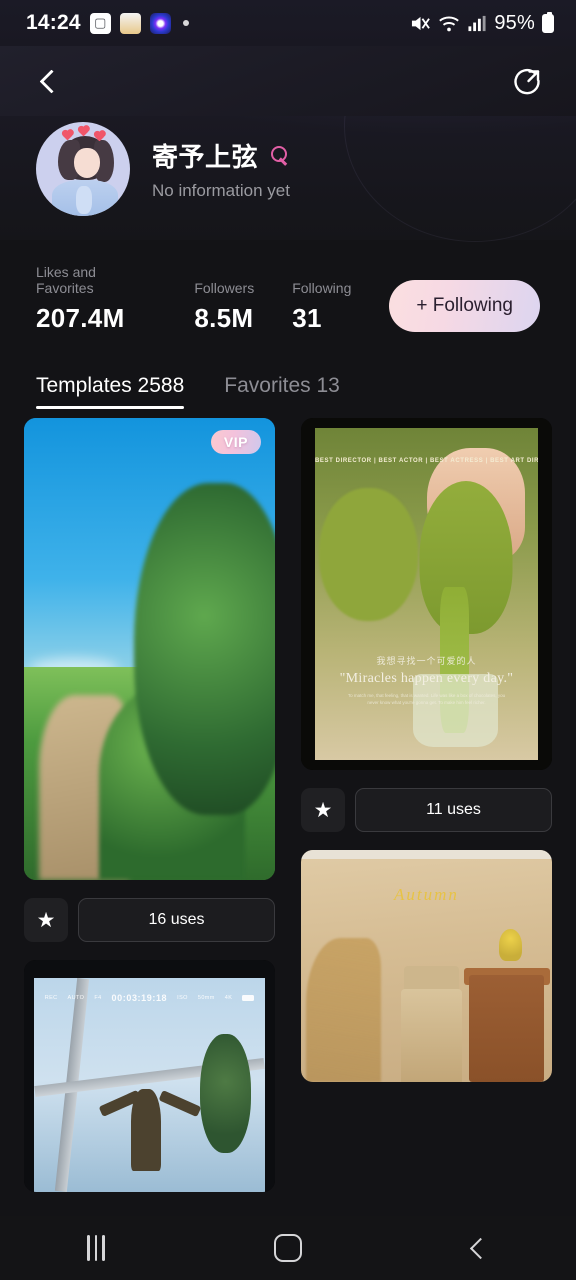 This screenshot has width=576, height=1280. Describe the element at coordinates (110, 391) in the screenshot. I see `tab-templates: Templates 2588` at that location.